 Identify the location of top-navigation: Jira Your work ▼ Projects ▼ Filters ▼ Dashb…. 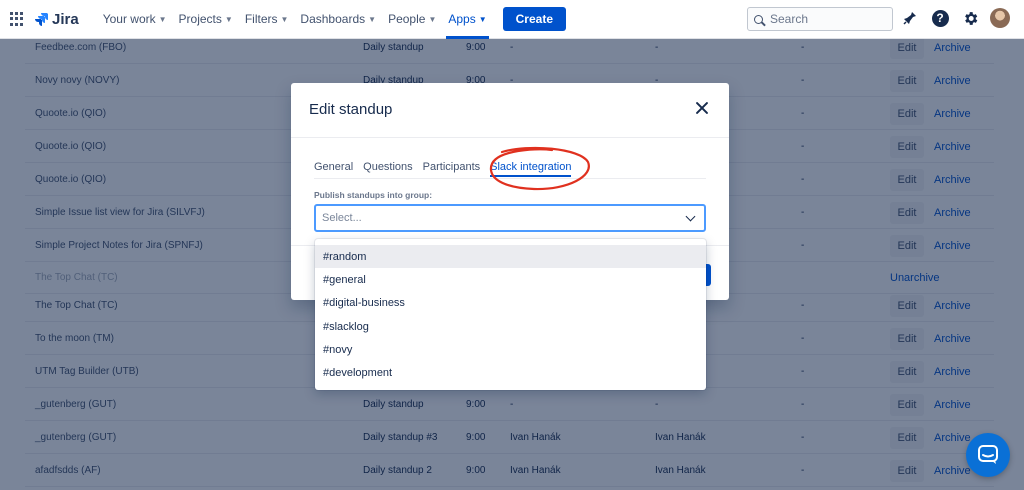
(512, 19).